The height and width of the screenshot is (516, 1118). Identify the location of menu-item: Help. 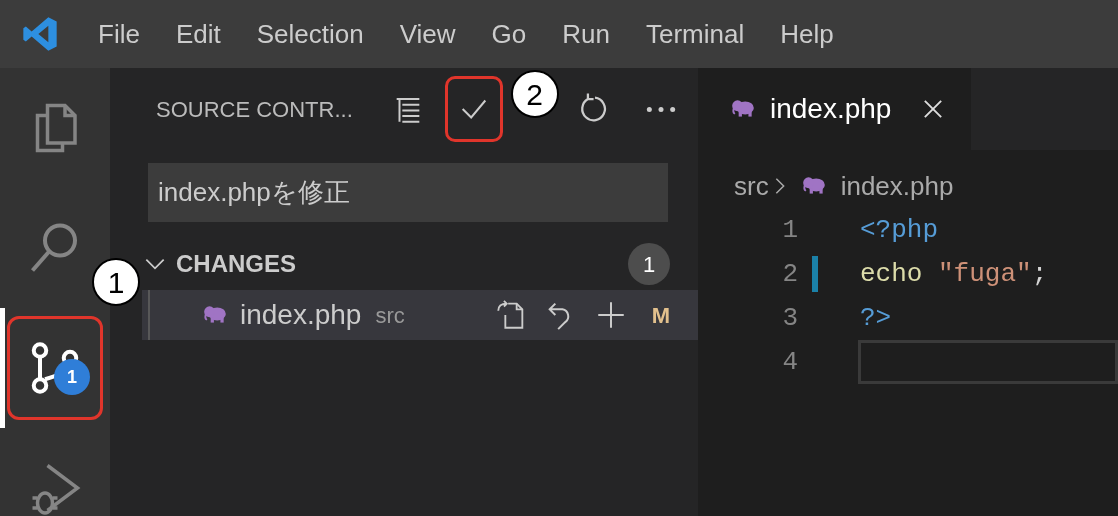
(807, 34).